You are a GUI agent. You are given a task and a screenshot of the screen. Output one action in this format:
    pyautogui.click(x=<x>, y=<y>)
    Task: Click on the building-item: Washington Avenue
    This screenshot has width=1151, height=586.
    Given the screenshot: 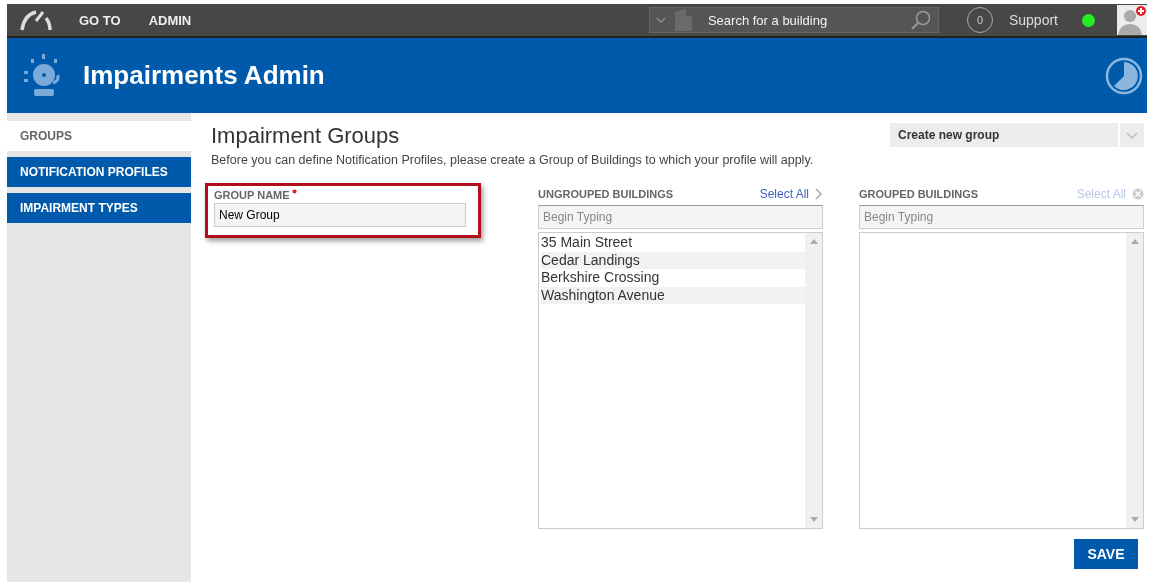 What is the action you would take?
    pyautogui.click(x=673, y=295)
    